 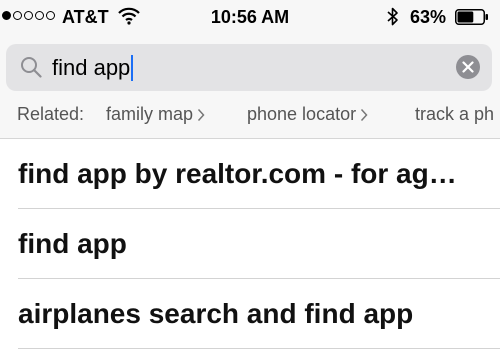 I want to click on search-query-text: find app, so click(x=91, y=67).